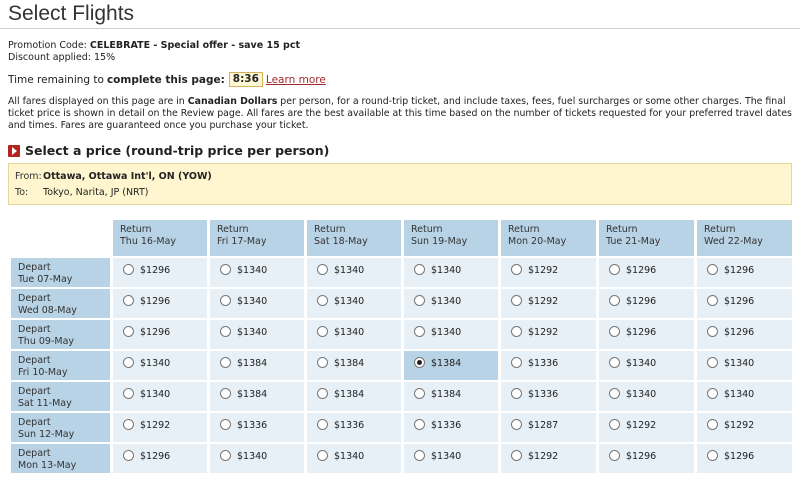 The width and height of the screenshot is (800, 491). Describe the element at coordinates (419, 362) in the screenshot. I see `radio-selected-icon` at that location.